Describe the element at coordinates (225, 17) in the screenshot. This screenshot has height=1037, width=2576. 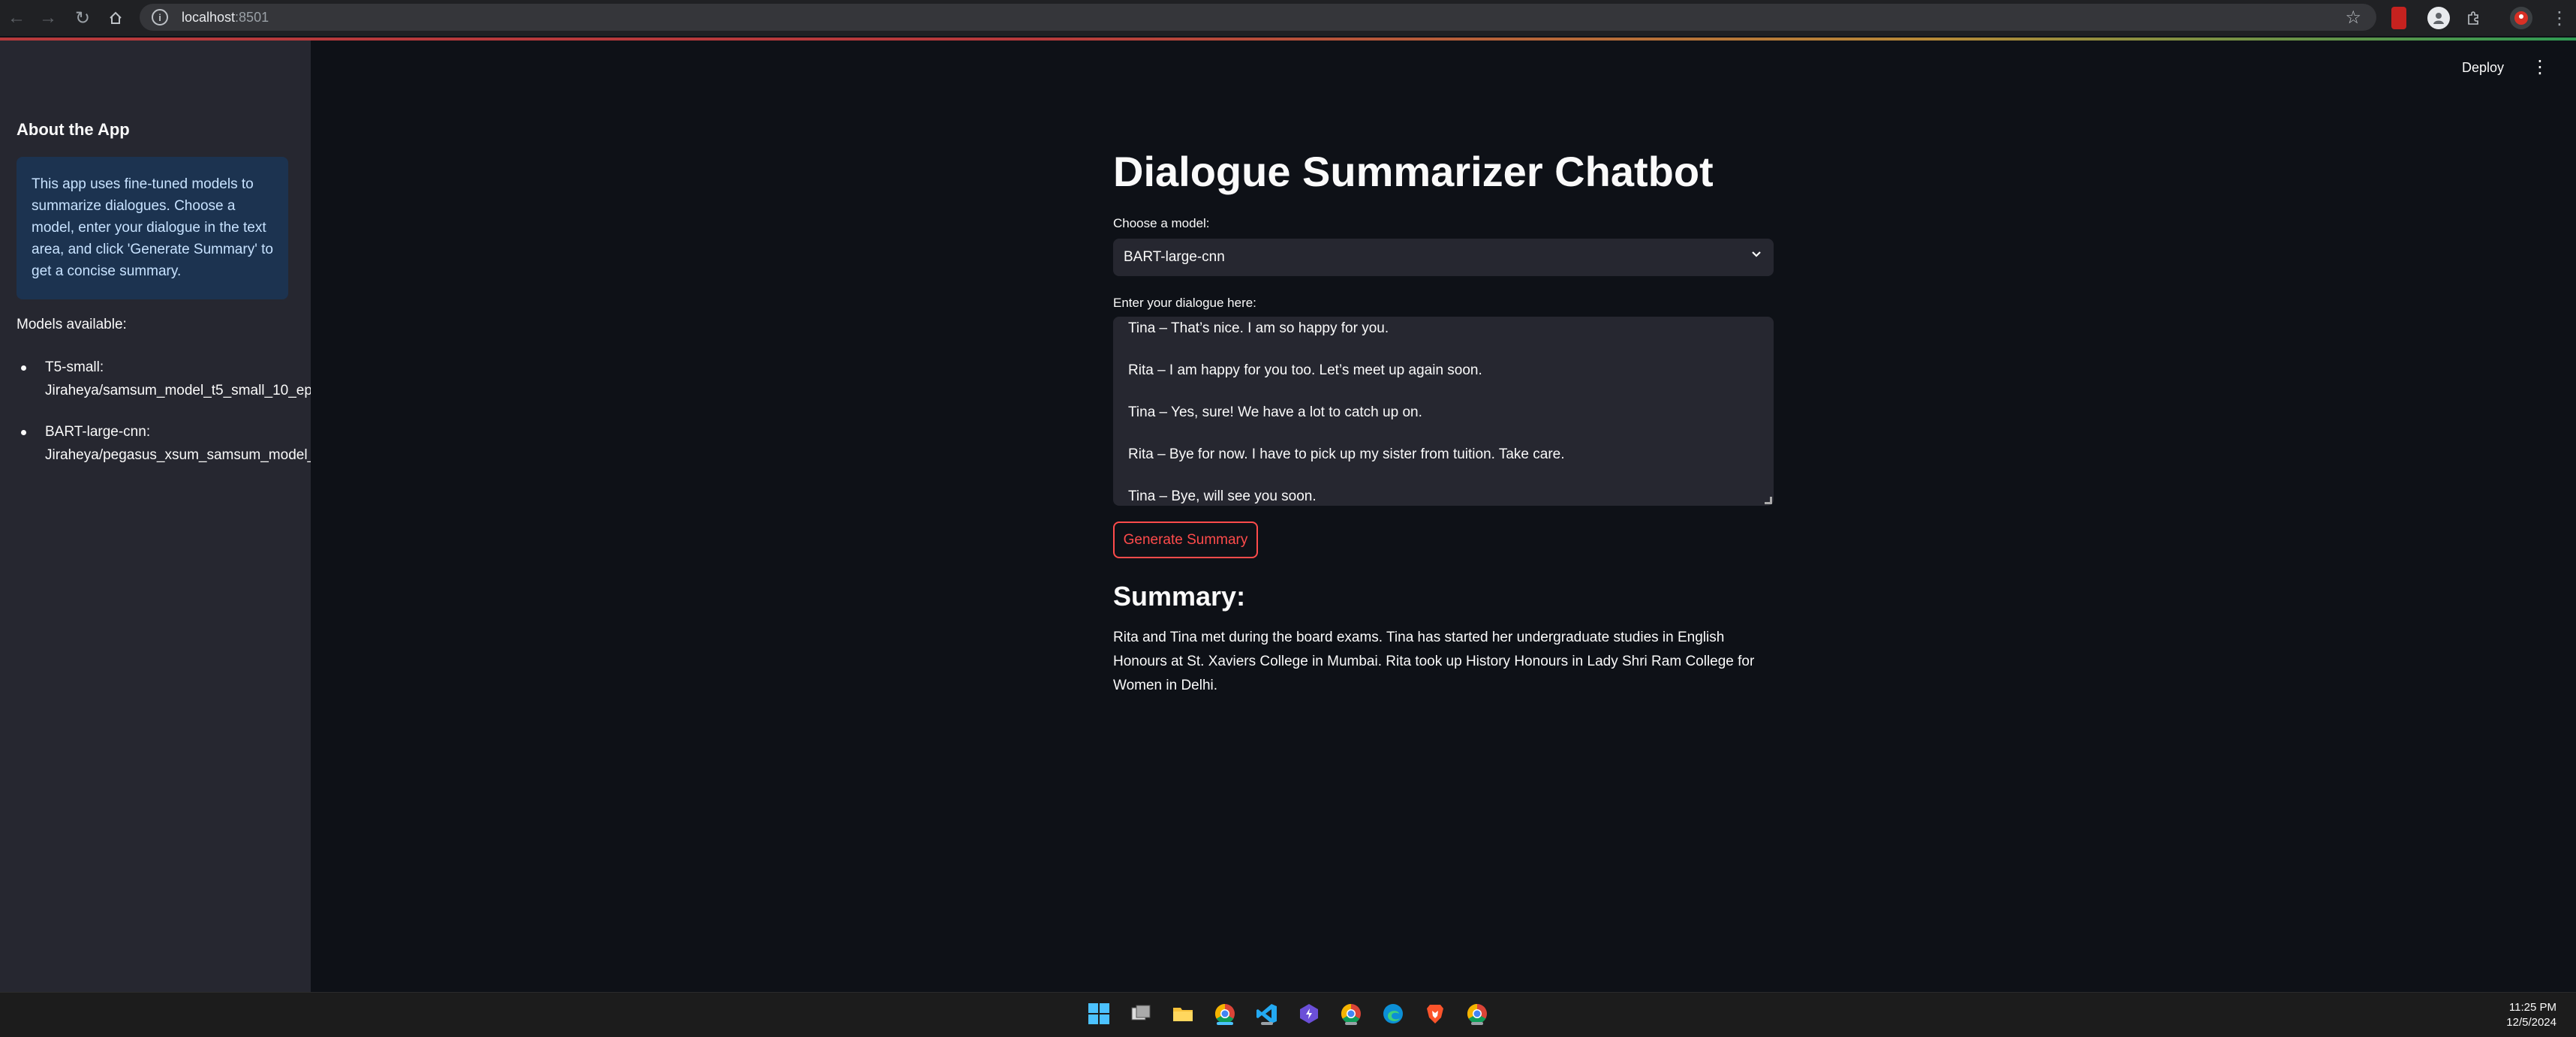
I see `url-text: localhost:8501` at that location.